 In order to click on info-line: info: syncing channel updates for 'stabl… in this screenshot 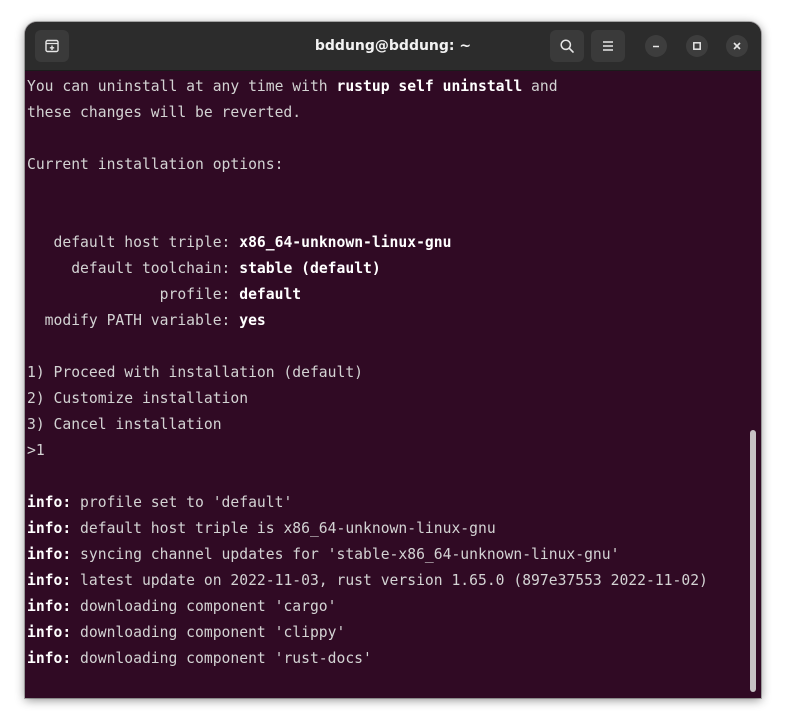, I will do `click(323, 554)`.